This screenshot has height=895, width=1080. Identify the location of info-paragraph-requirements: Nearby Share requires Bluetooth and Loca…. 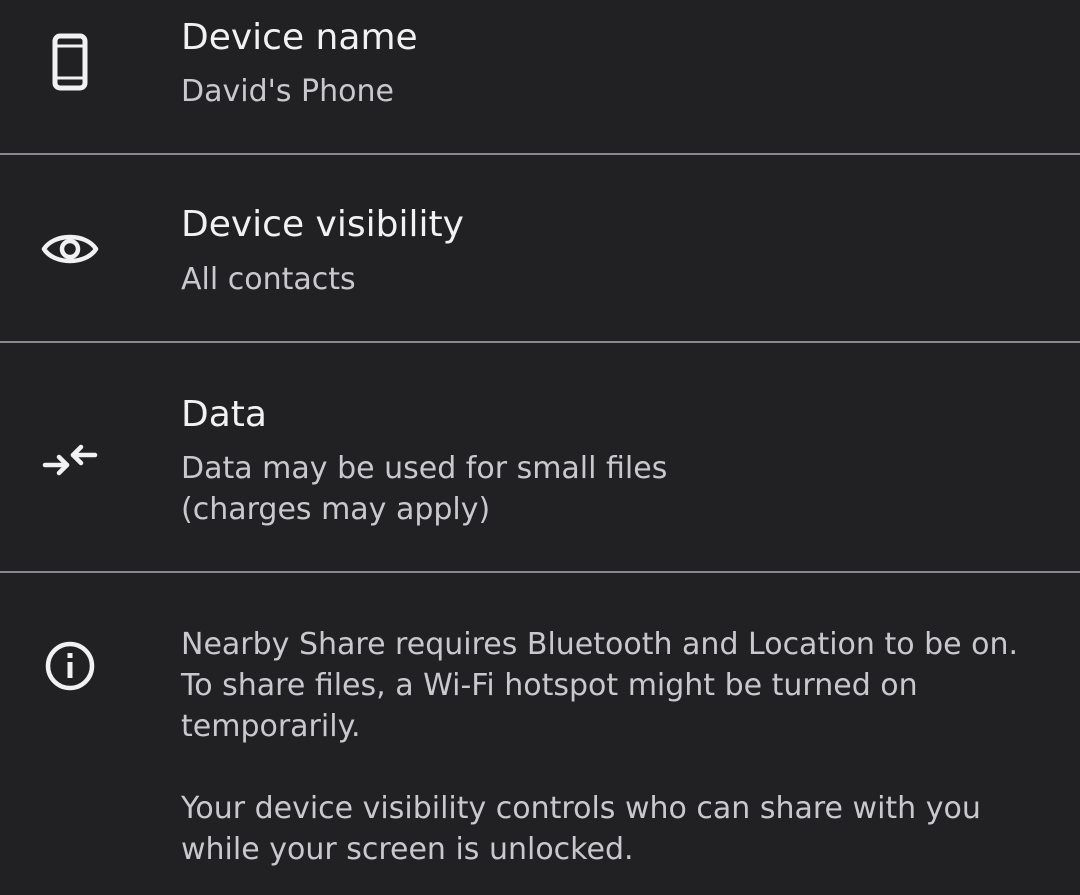
(600, 685).